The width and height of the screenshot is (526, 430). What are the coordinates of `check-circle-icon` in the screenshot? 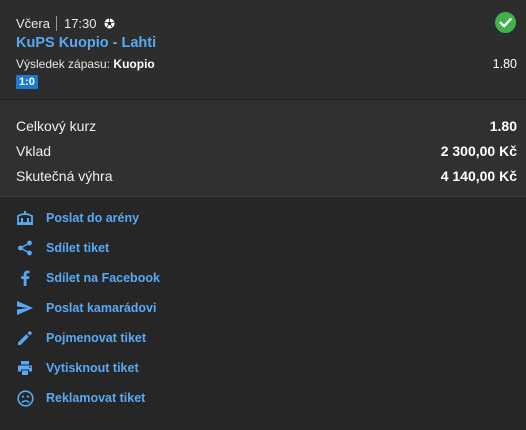 It's located at (505, 22).